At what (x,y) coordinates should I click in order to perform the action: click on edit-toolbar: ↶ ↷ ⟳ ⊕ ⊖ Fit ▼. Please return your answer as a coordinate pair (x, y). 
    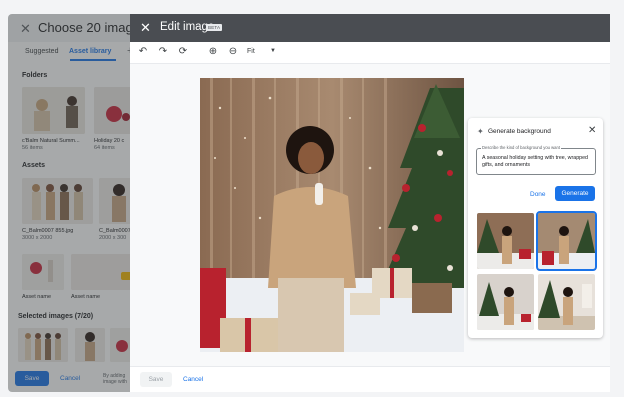
    Looking at the image, I should click on (370, 53).